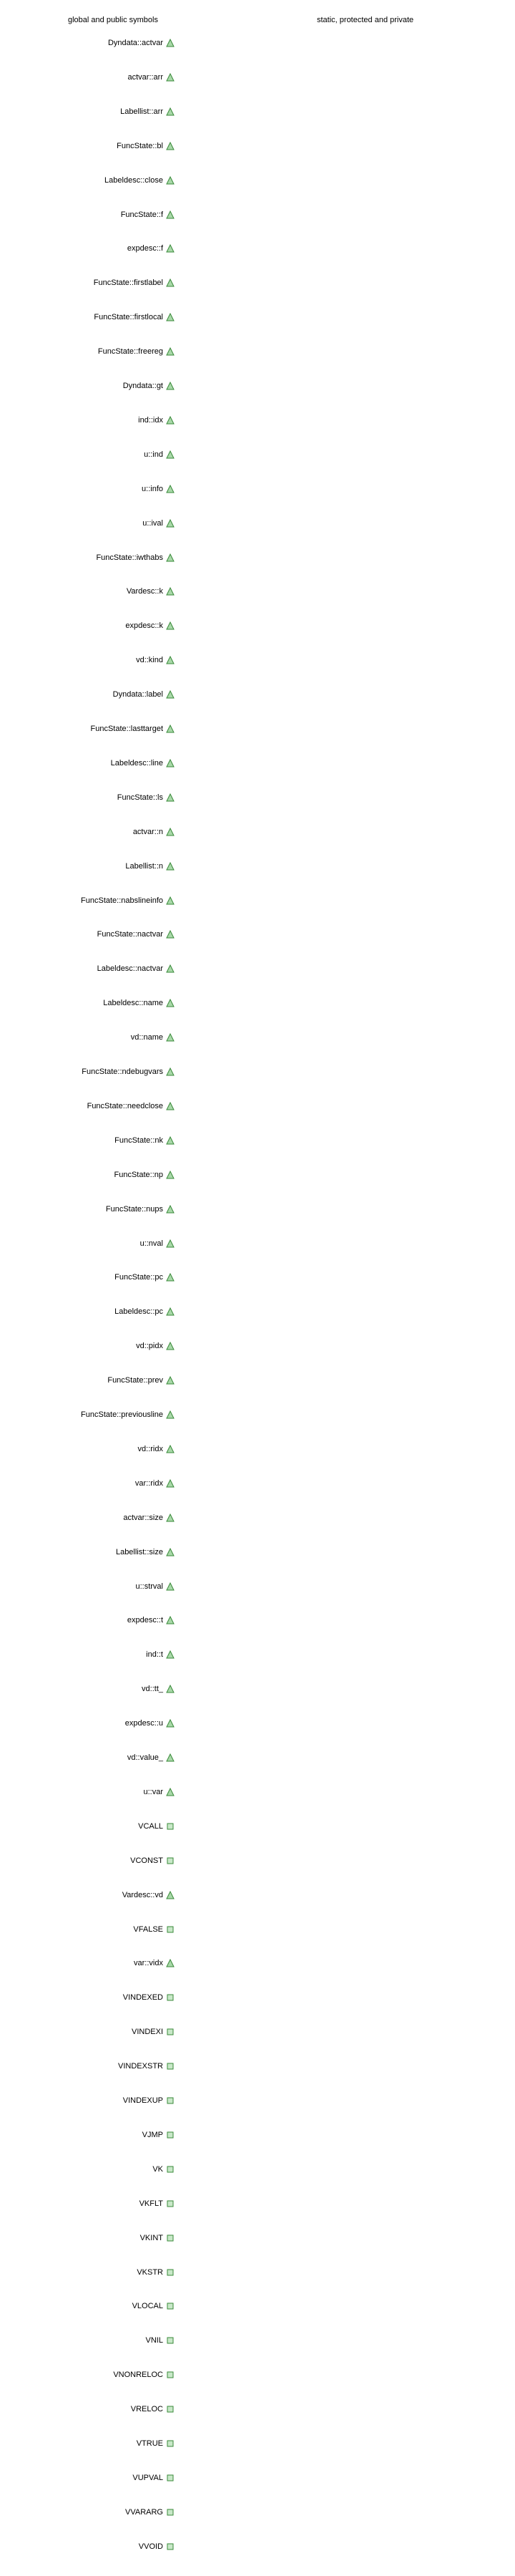  I want to click on symbol-row: FuncState::firstlabel, so click(89, 283).